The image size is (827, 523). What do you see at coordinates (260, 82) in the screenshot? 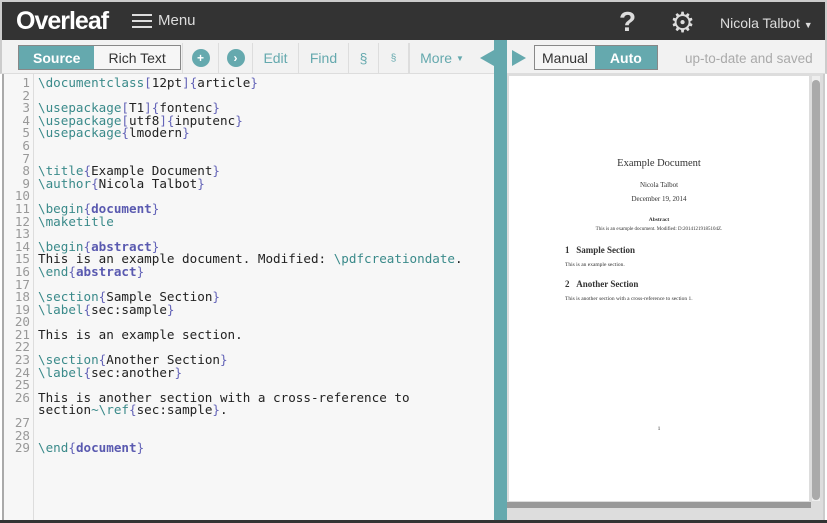
I see `line-content: \documentclass[12pt]{article}` at bounding box center [260, 82].